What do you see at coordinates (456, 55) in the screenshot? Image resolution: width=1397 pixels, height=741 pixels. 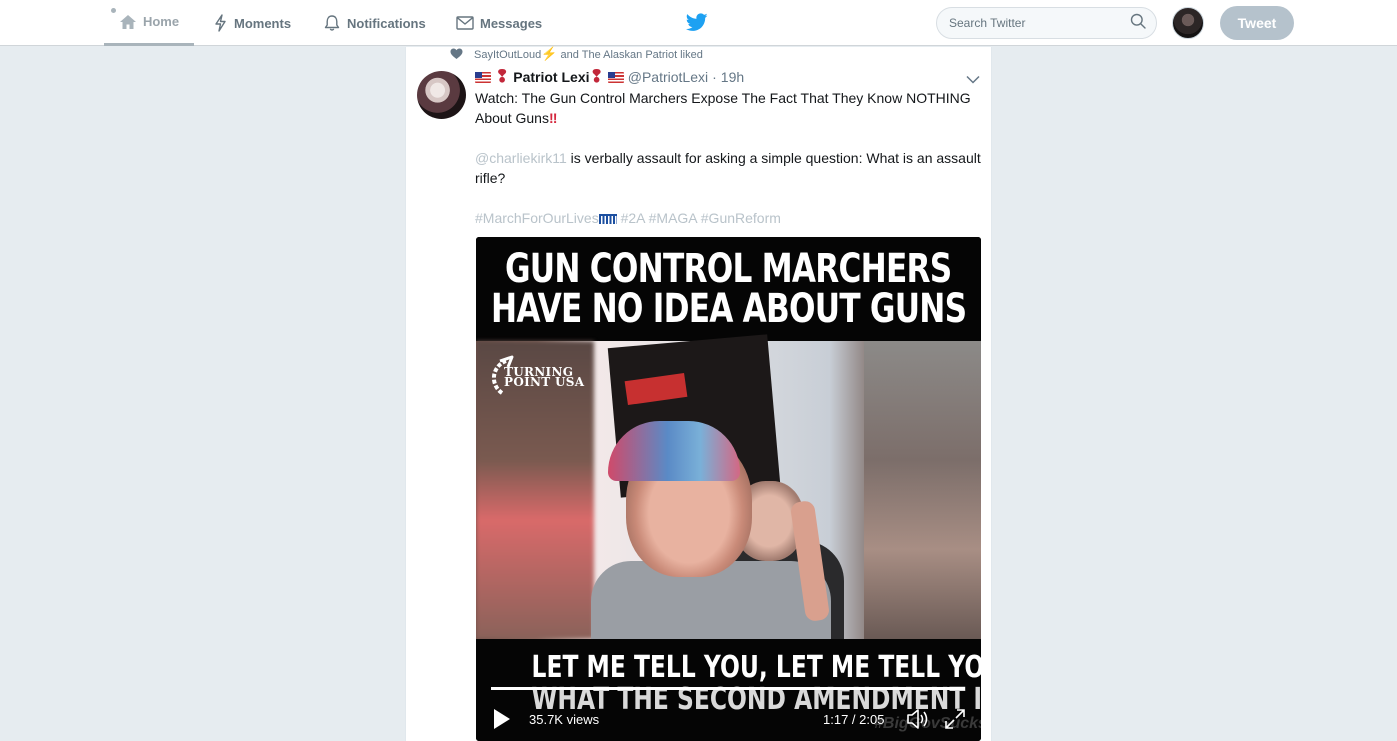 I see `heart-icon` at bounding box center [456, 55].